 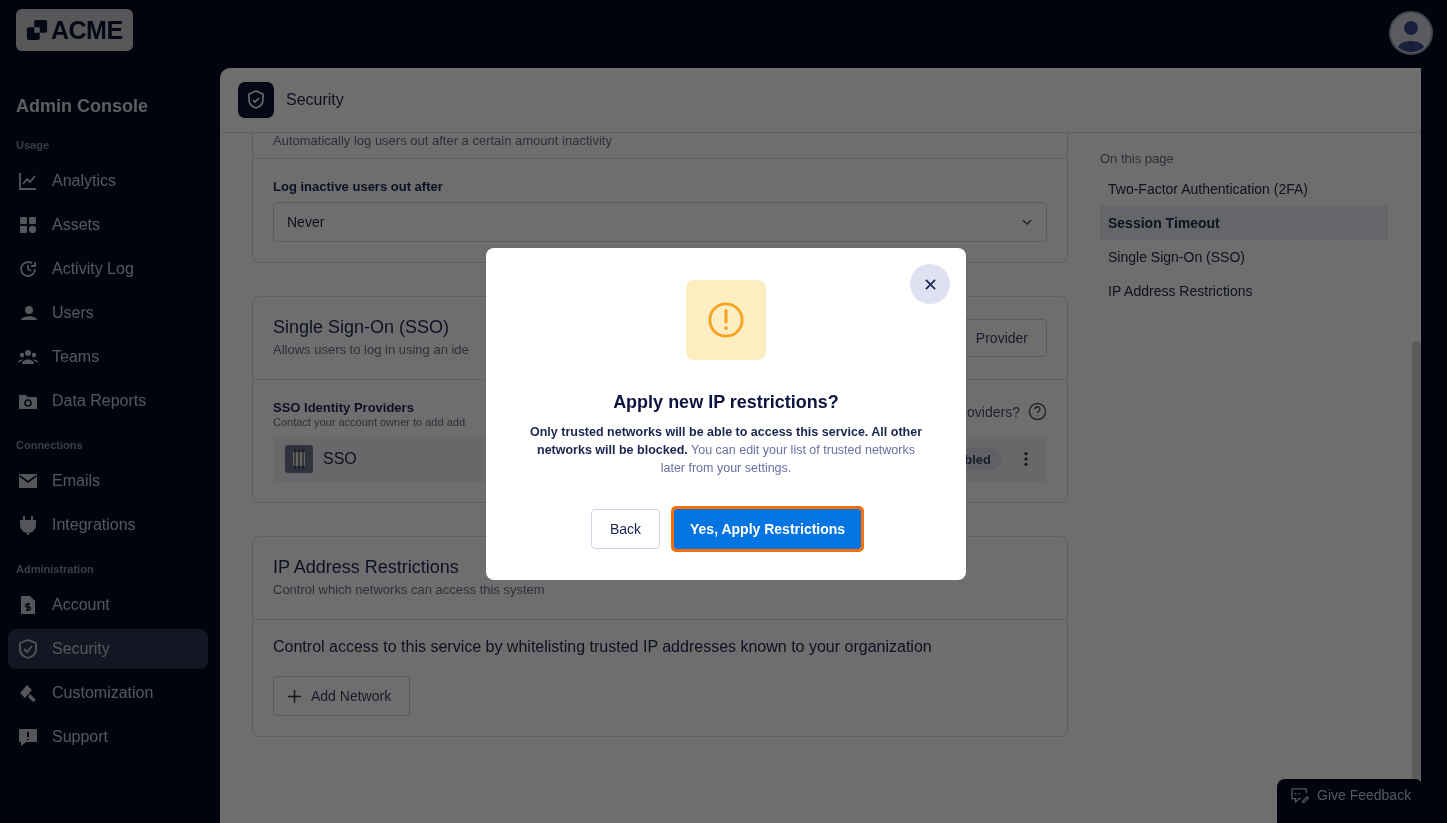 What do you see at coordinates (726, 450) in the screenshot?
I see `dialog-message: Only trusted networks will be able to access this service. All other networks will be blocked. You can edit your list of trusted networks later from your settings.` at bounding box center [726, 450].